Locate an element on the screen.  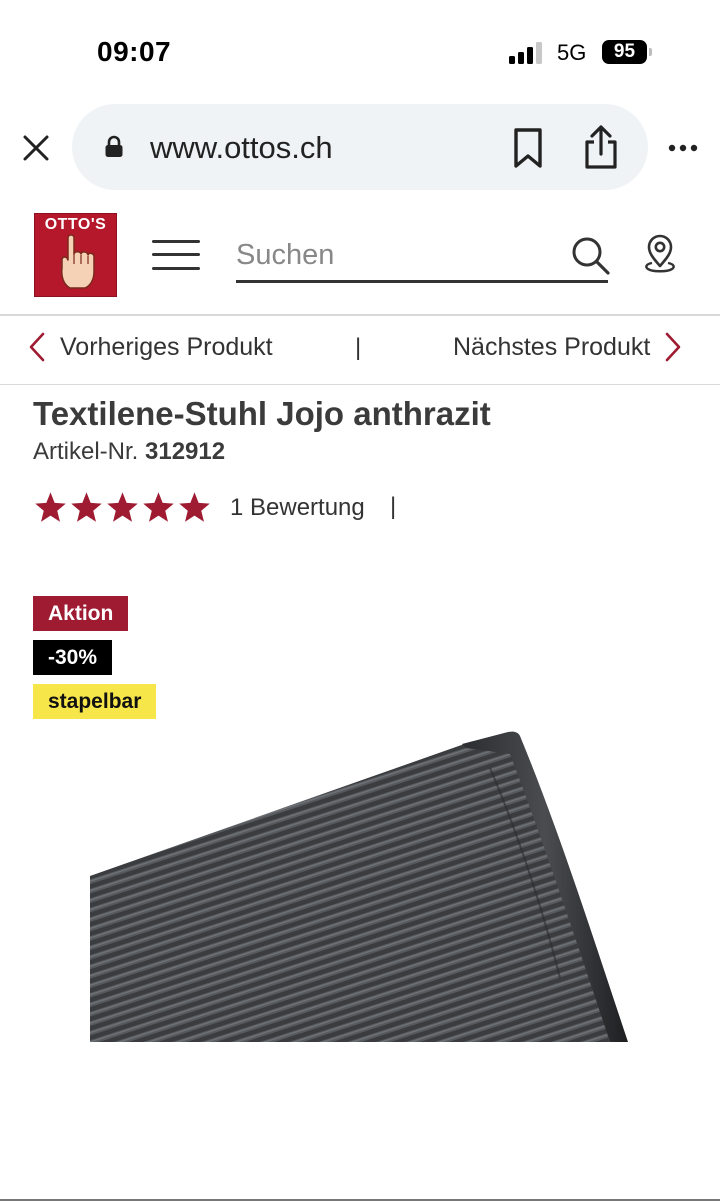
battery-tip is located at coordinates (650, 52).